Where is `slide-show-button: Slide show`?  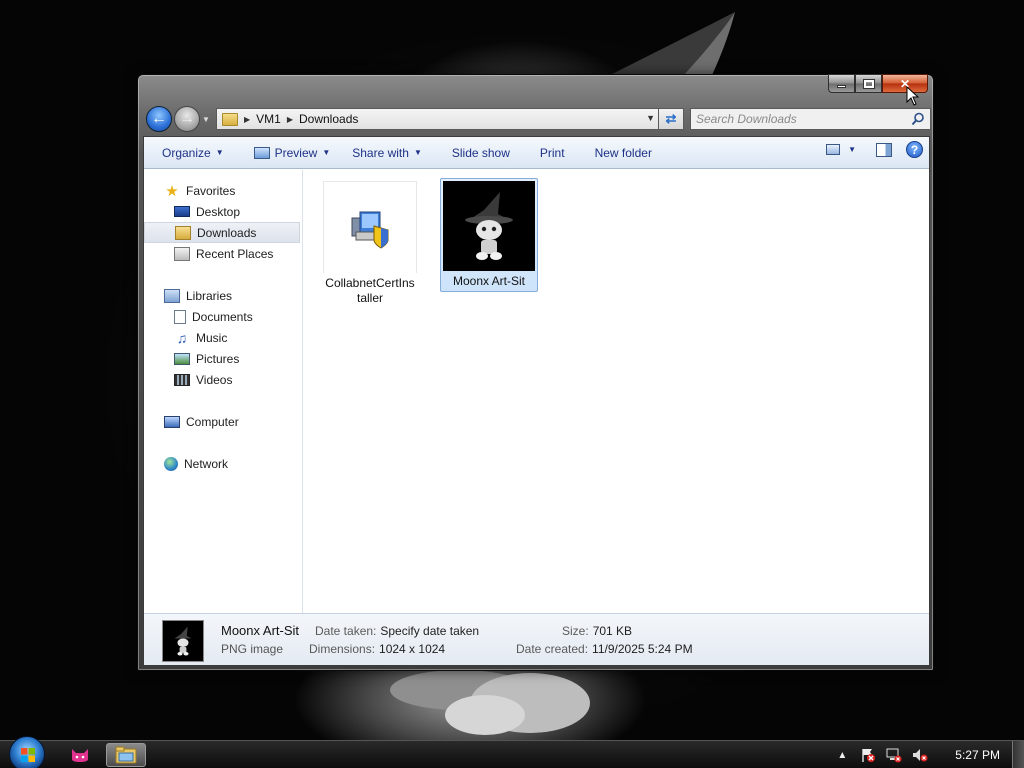 slide-show-button: Slide show is located at coordinates (481, 153).